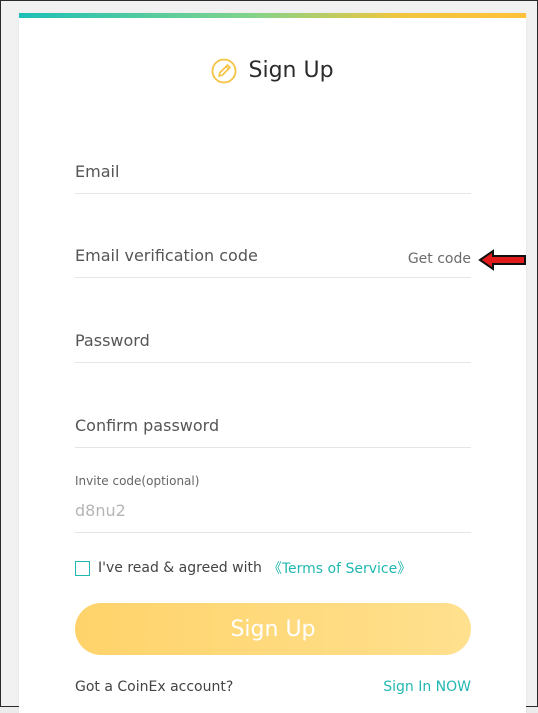 The height and width of the screenshot is (713, 538). What do you see at coordinates (427, 687) in the screenshot?
I see `sign-in-link: Sign In NOW` at bounding box center [427, 687].